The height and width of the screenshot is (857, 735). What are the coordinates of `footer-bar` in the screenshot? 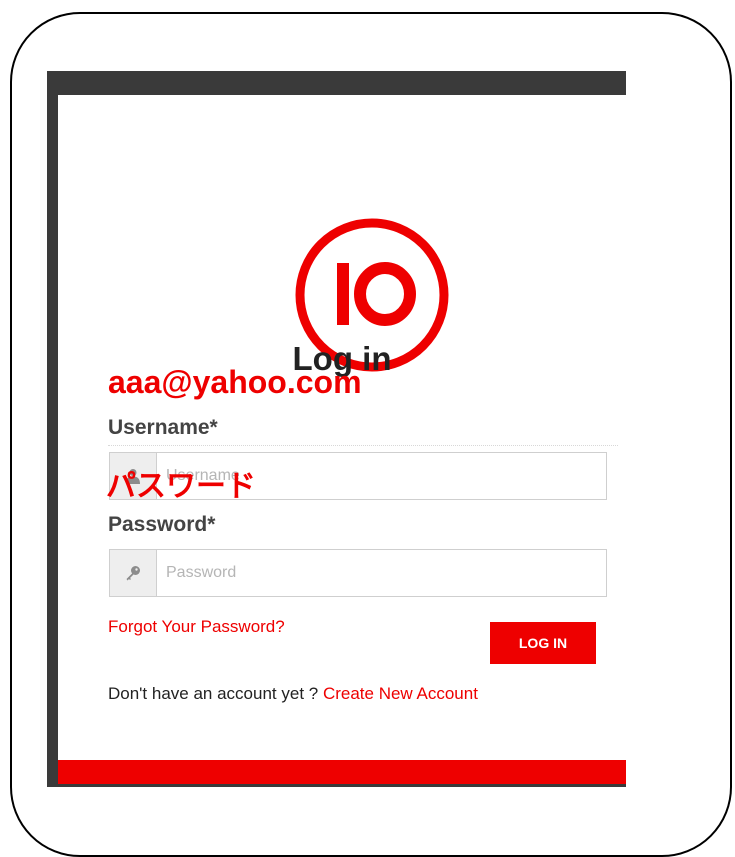 It's located at (342, 772).